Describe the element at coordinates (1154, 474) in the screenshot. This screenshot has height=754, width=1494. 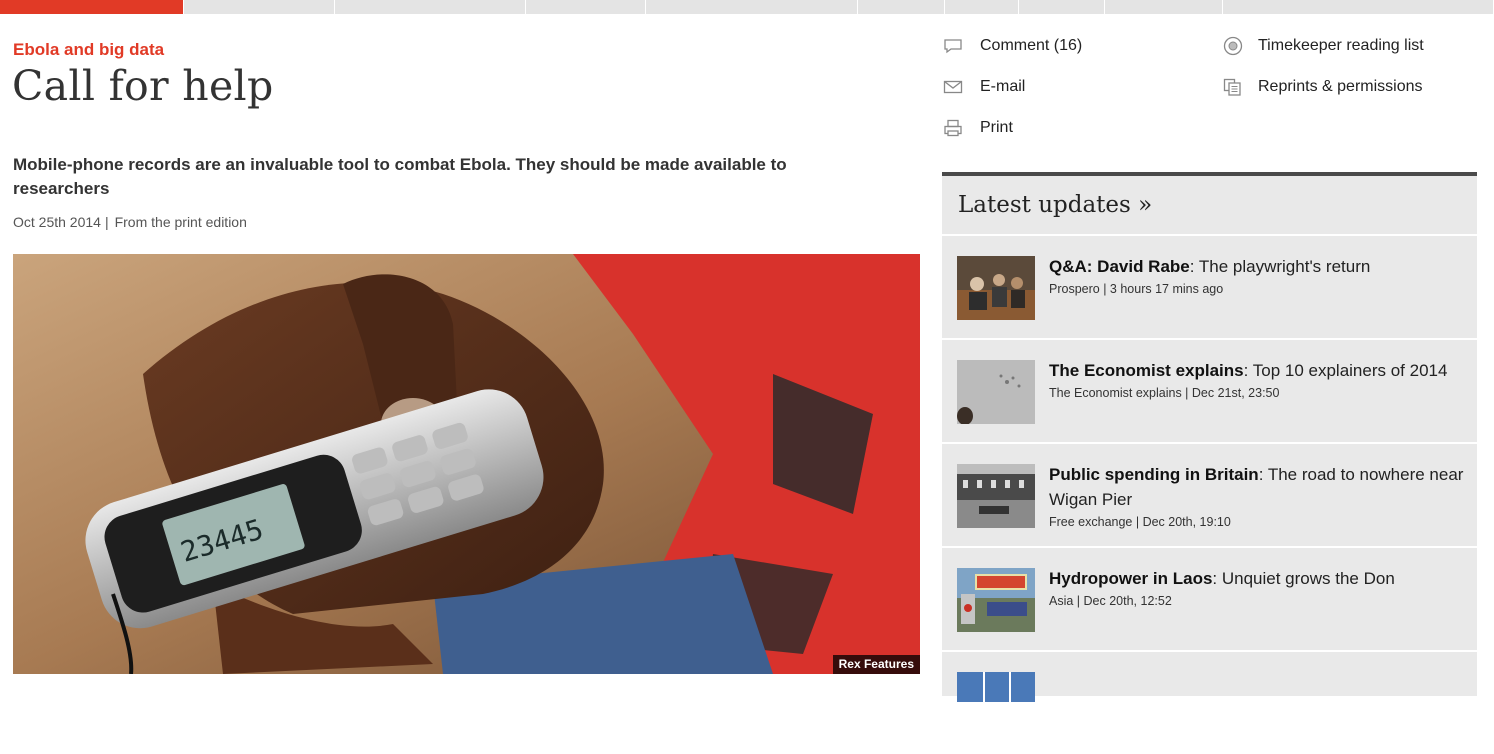
I see `latest-item-title-bold: Public spending in Britain` at that location.